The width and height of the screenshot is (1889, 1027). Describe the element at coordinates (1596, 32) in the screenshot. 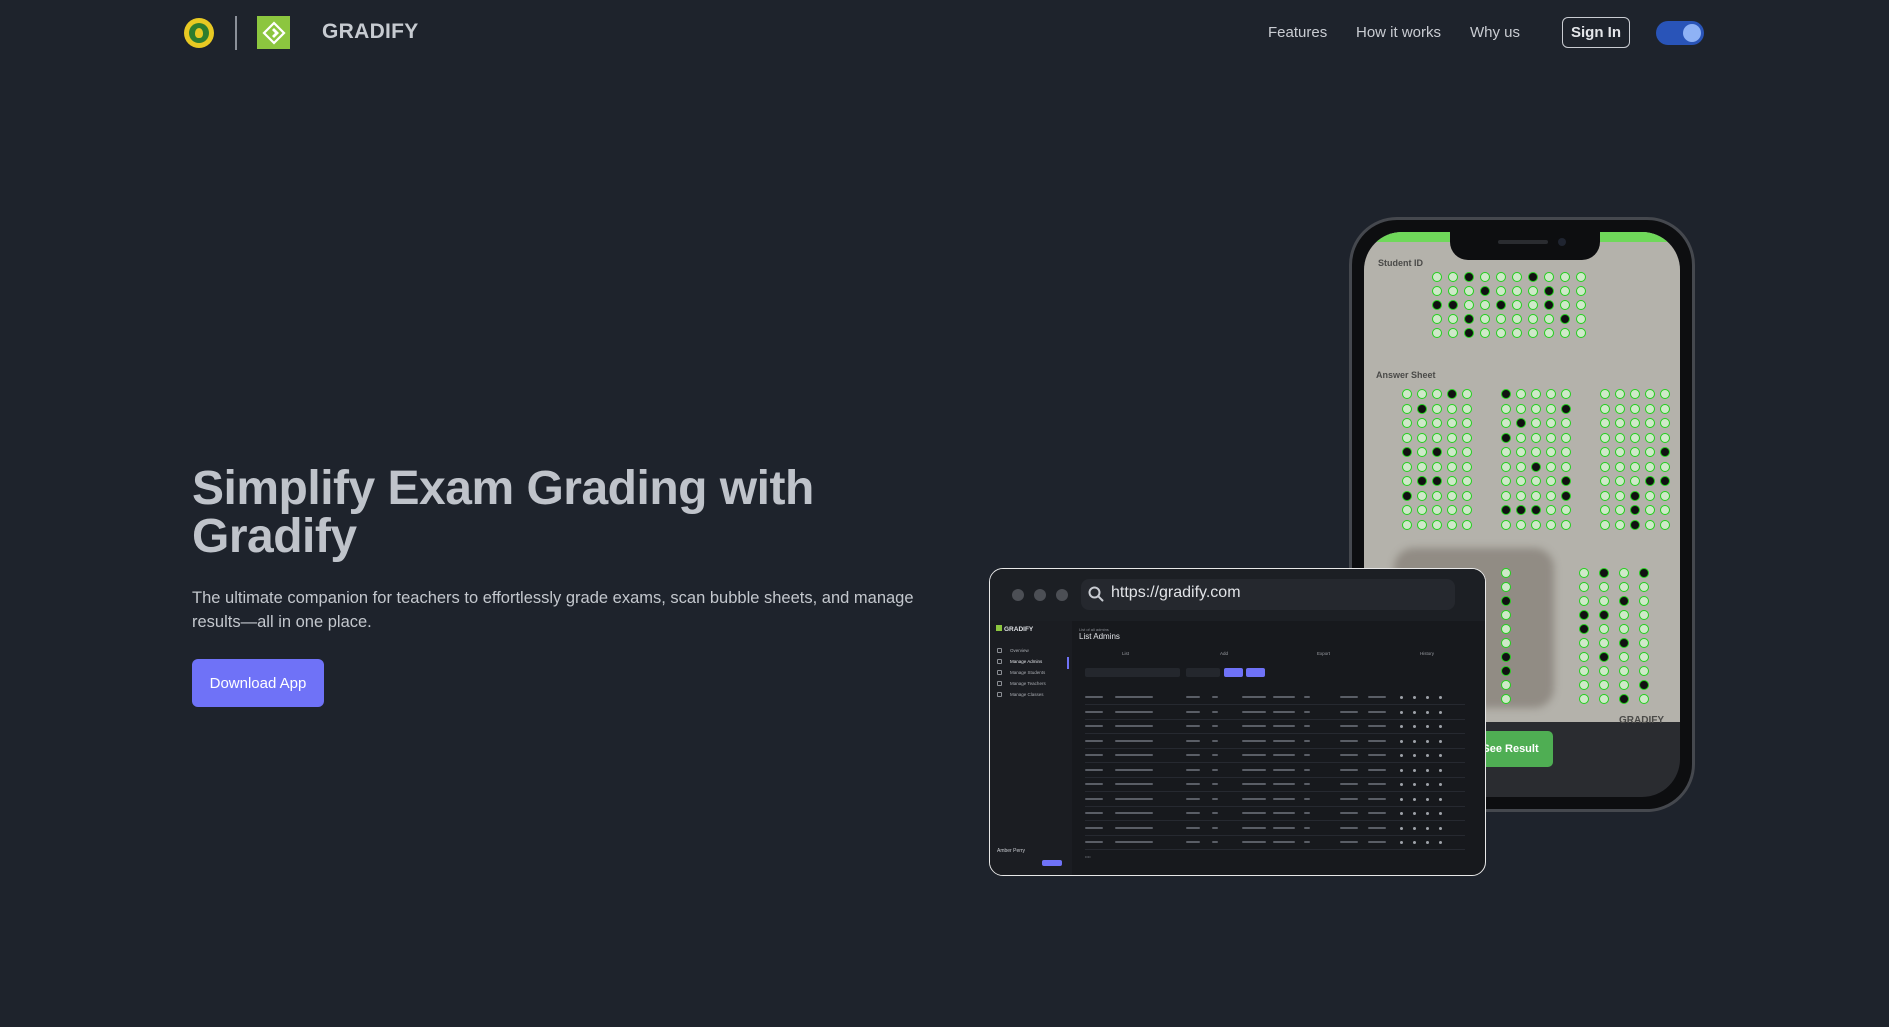

I see `sign-in-button: Sign In` at that location.